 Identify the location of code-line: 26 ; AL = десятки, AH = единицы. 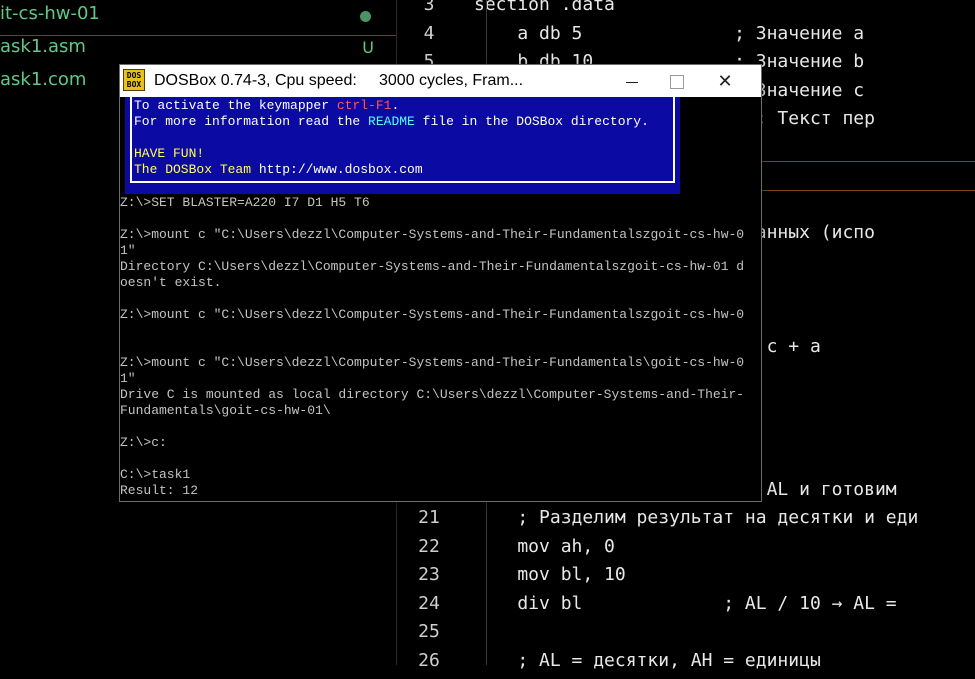
(686, 664).